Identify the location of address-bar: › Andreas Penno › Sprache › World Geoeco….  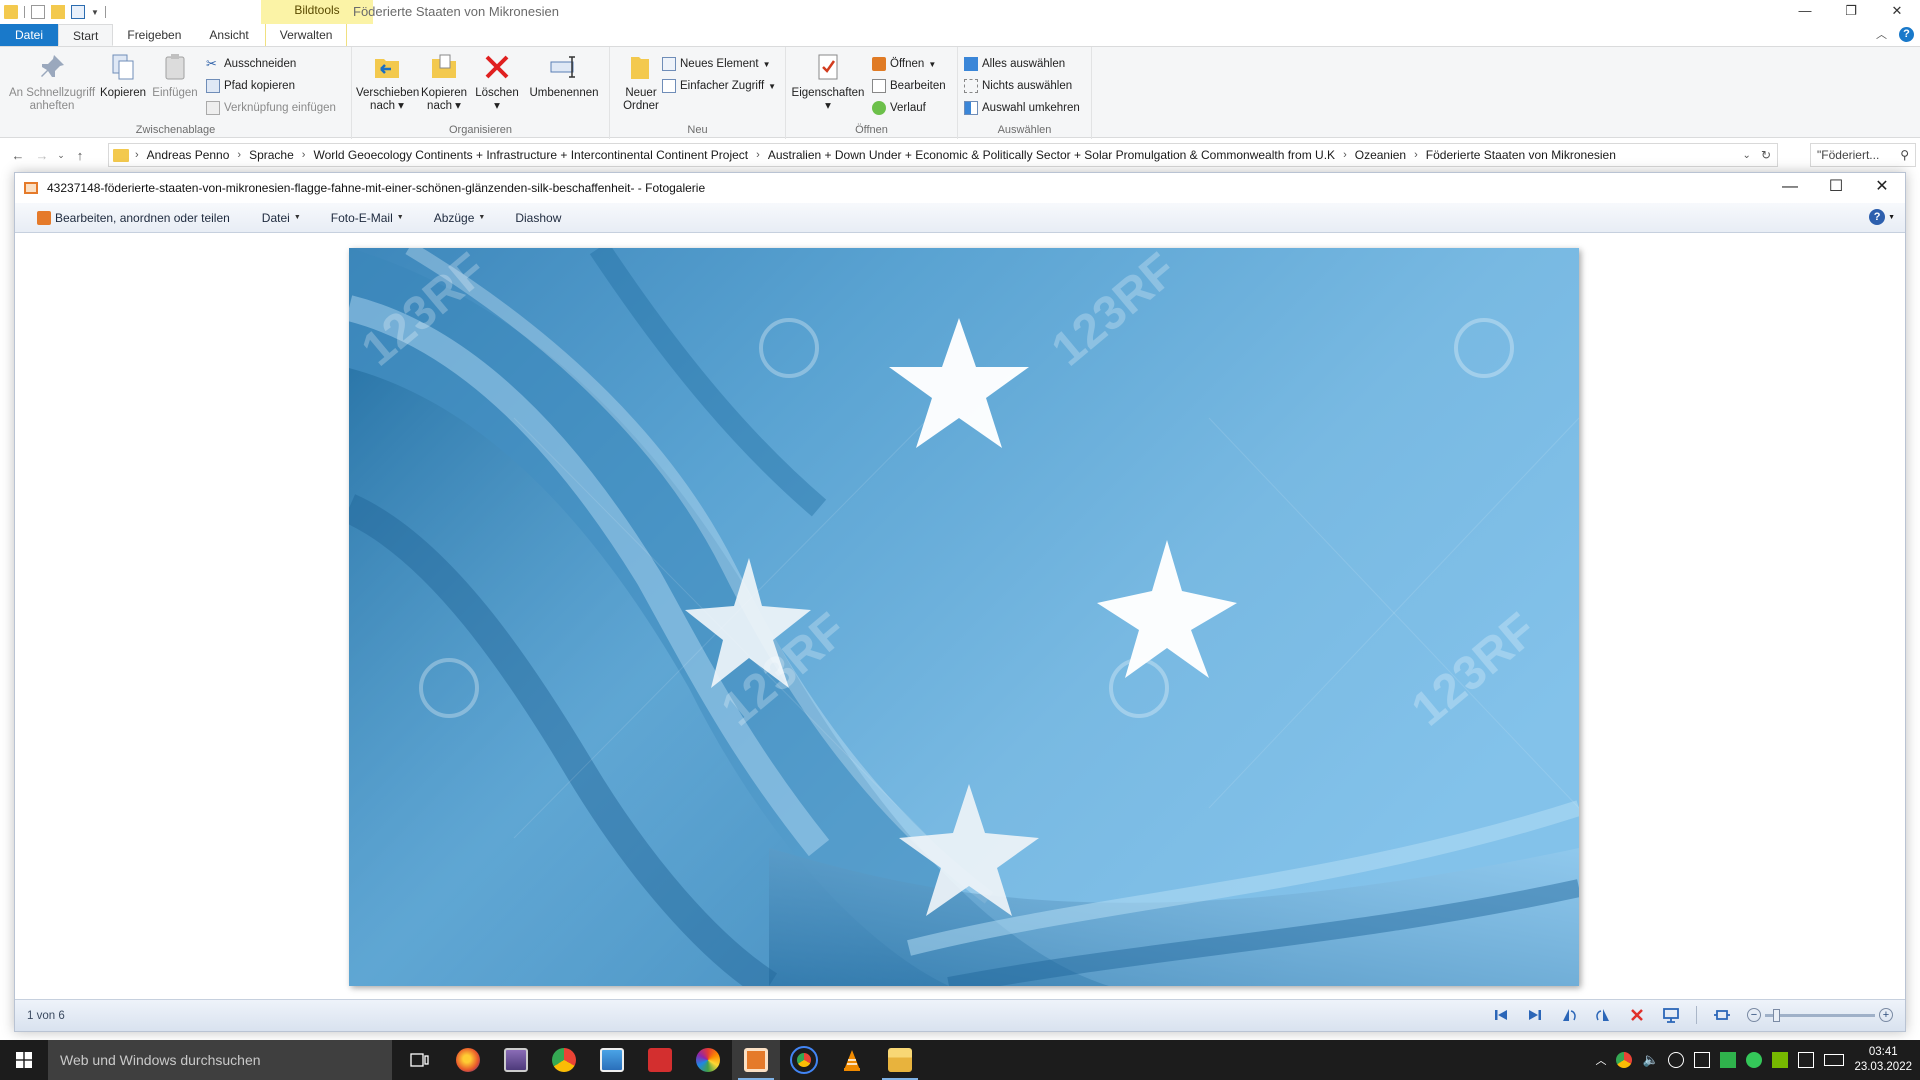
(943, 155).